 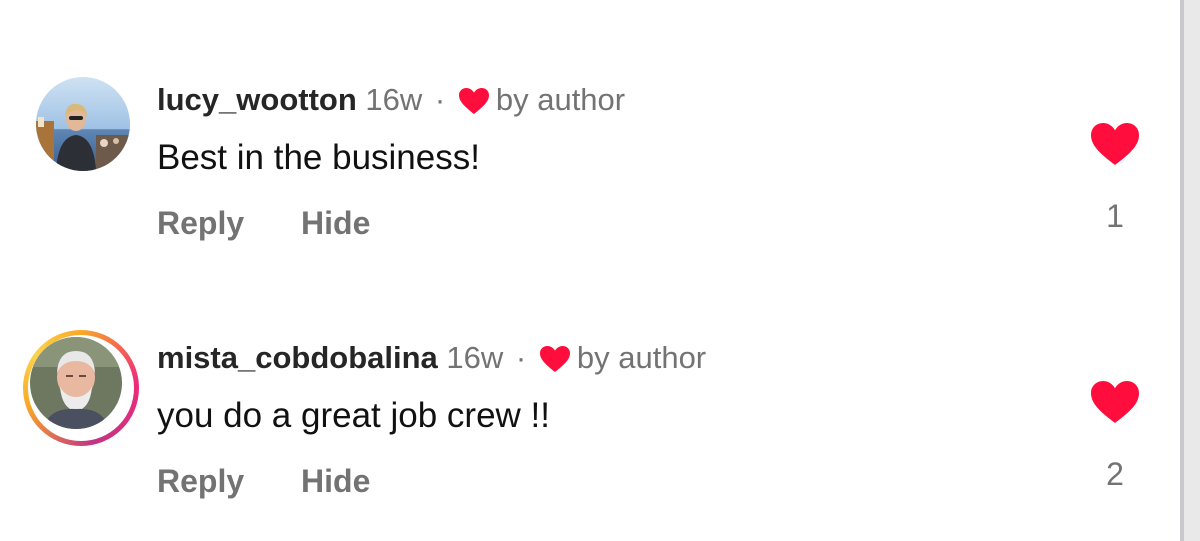 What do you see at coordinates (318, 157) in the screenshot?
I see `comment-text: Best in the business!` at bounding box center [318, 157].